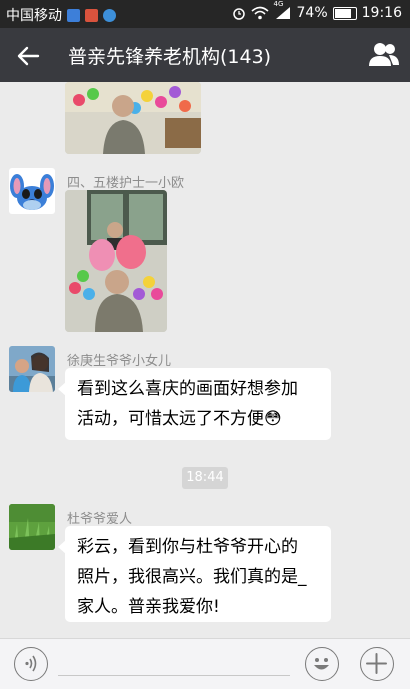 This screenshot has height=689, width=410. I want to click on blushing-emoji-icon: 😳, so click(273, 419).